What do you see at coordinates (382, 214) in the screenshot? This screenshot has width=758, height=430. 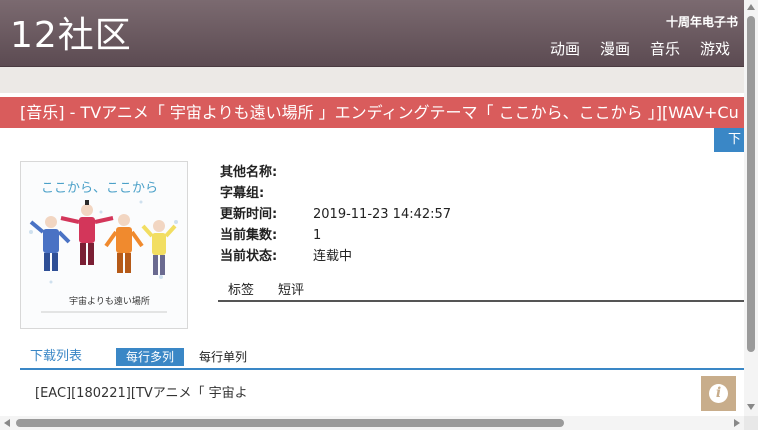 I see `info-value: 2019-11-23 14:42:57` at bounding box center [382, 214].